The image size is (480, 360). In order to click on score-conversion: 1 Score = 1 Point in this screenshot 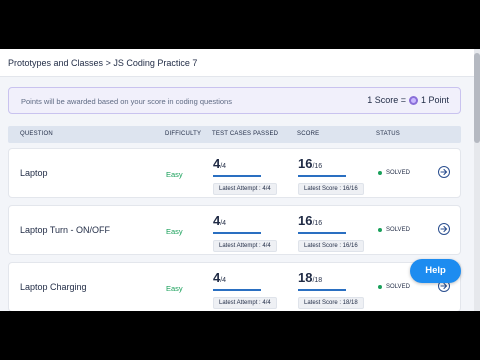, I will do `click(408, 100)`.